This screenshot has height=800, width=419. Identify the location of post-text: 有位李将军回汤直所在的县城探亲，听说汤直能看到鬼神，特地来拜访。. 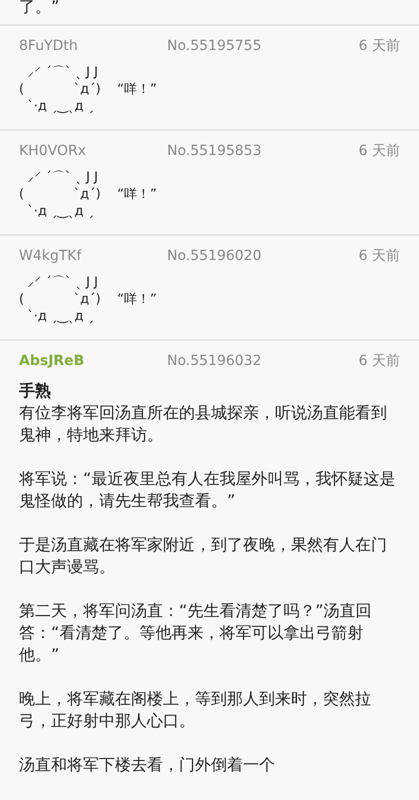
(203, 424).